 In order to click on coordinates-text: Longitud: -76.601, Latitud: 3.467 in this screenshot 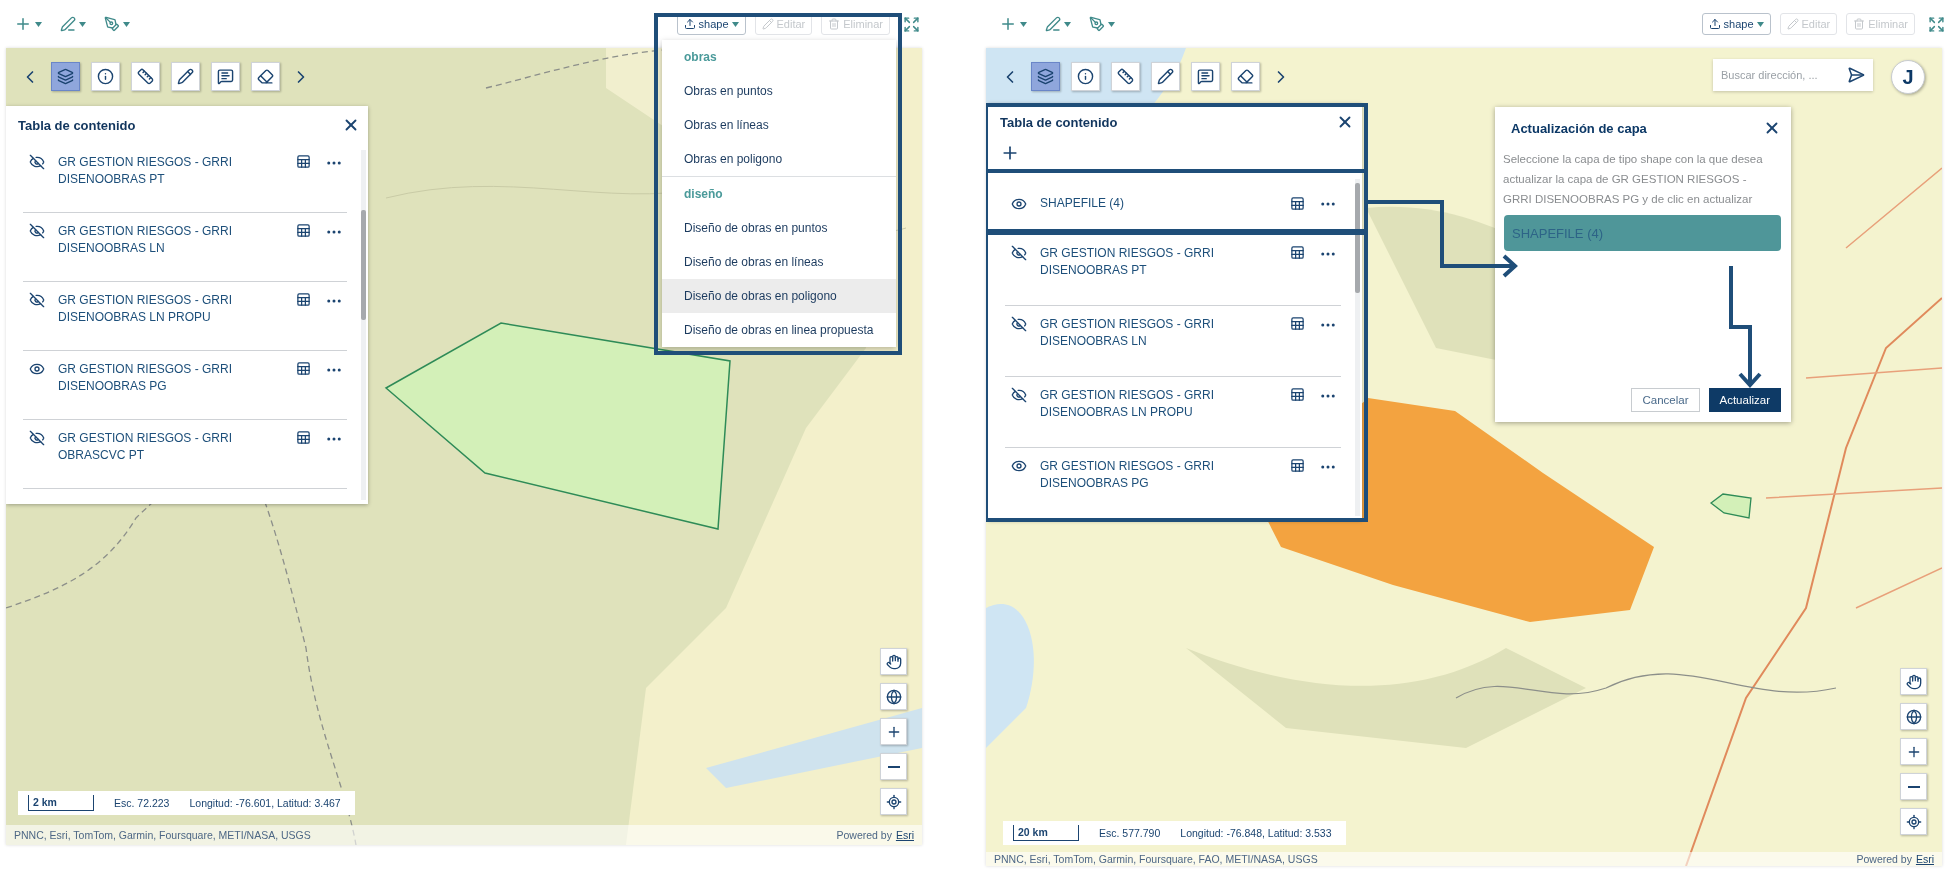, I will do `click(265, 803)`.